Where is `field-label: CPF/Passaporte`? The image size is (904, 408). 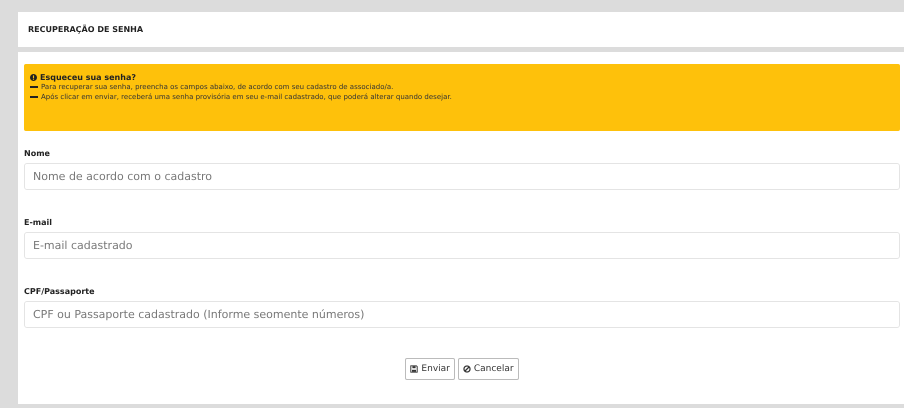 field-label: CPF/Passaporte is located at coordinates (60, 291).